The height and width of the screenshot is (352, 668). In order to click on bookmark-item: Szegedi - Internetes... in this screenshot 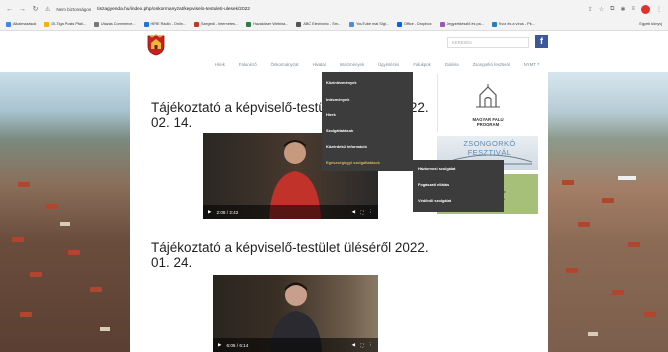, I will do `click(215, 24)`.